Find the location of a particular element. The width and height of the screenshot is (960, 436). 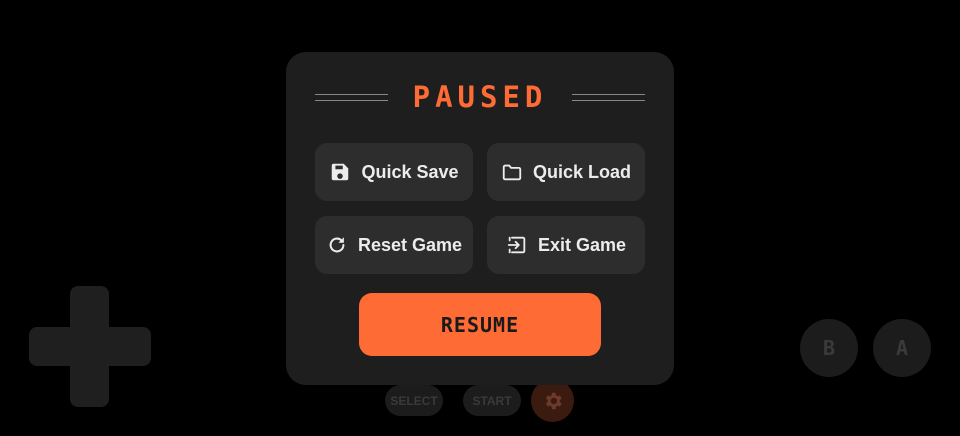

title-rule-left is located at coordinates (351, 97).